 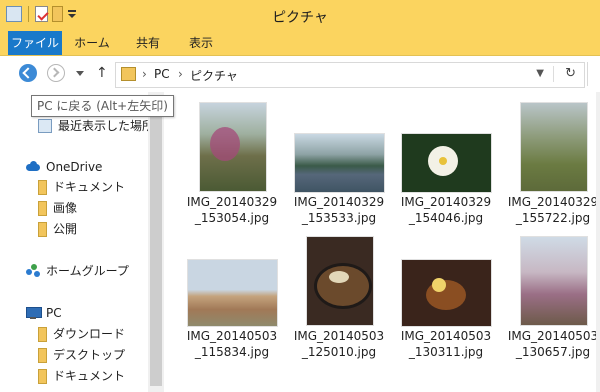 I want to click on file-name: _153054.jpg, so click(x=232, y=218).